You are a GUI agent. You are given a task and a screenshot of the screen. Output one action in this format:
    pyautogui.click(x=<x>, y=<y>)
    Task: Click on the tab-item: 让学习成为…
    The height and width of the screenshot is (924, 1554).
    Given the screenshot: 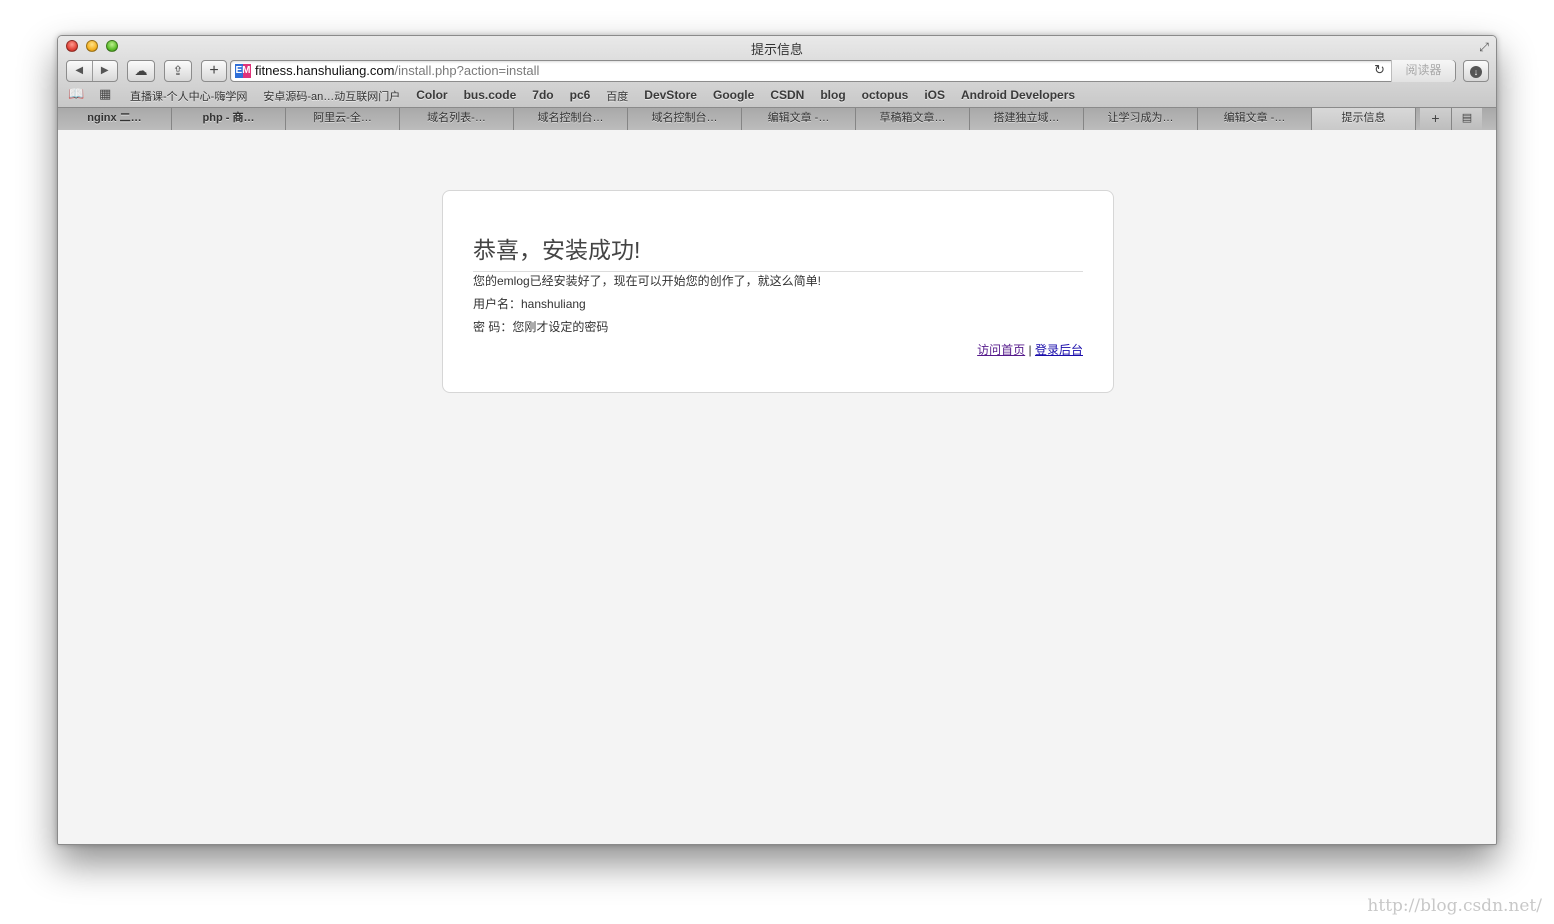 What is the action you would take?
    pyautogui.click(x=1141, y=119)
    